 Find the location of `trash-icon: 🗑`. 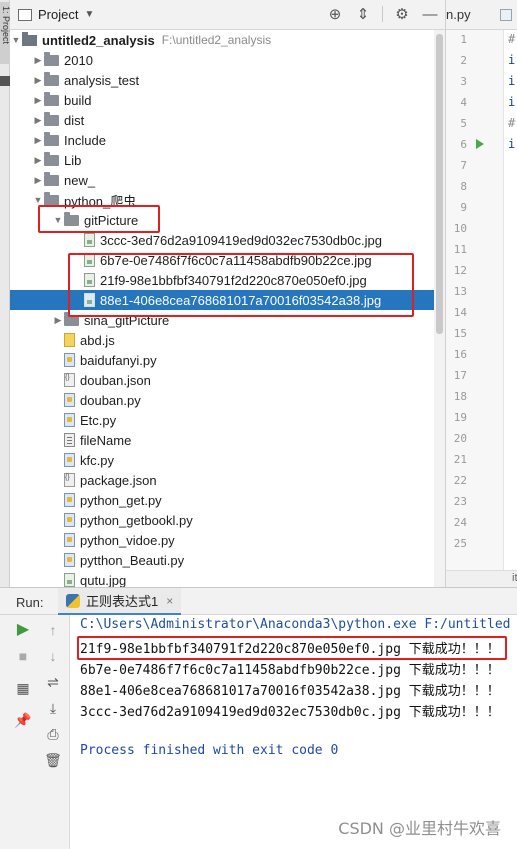

trash-icon: 🗑 is located at coordinates (53, 760).